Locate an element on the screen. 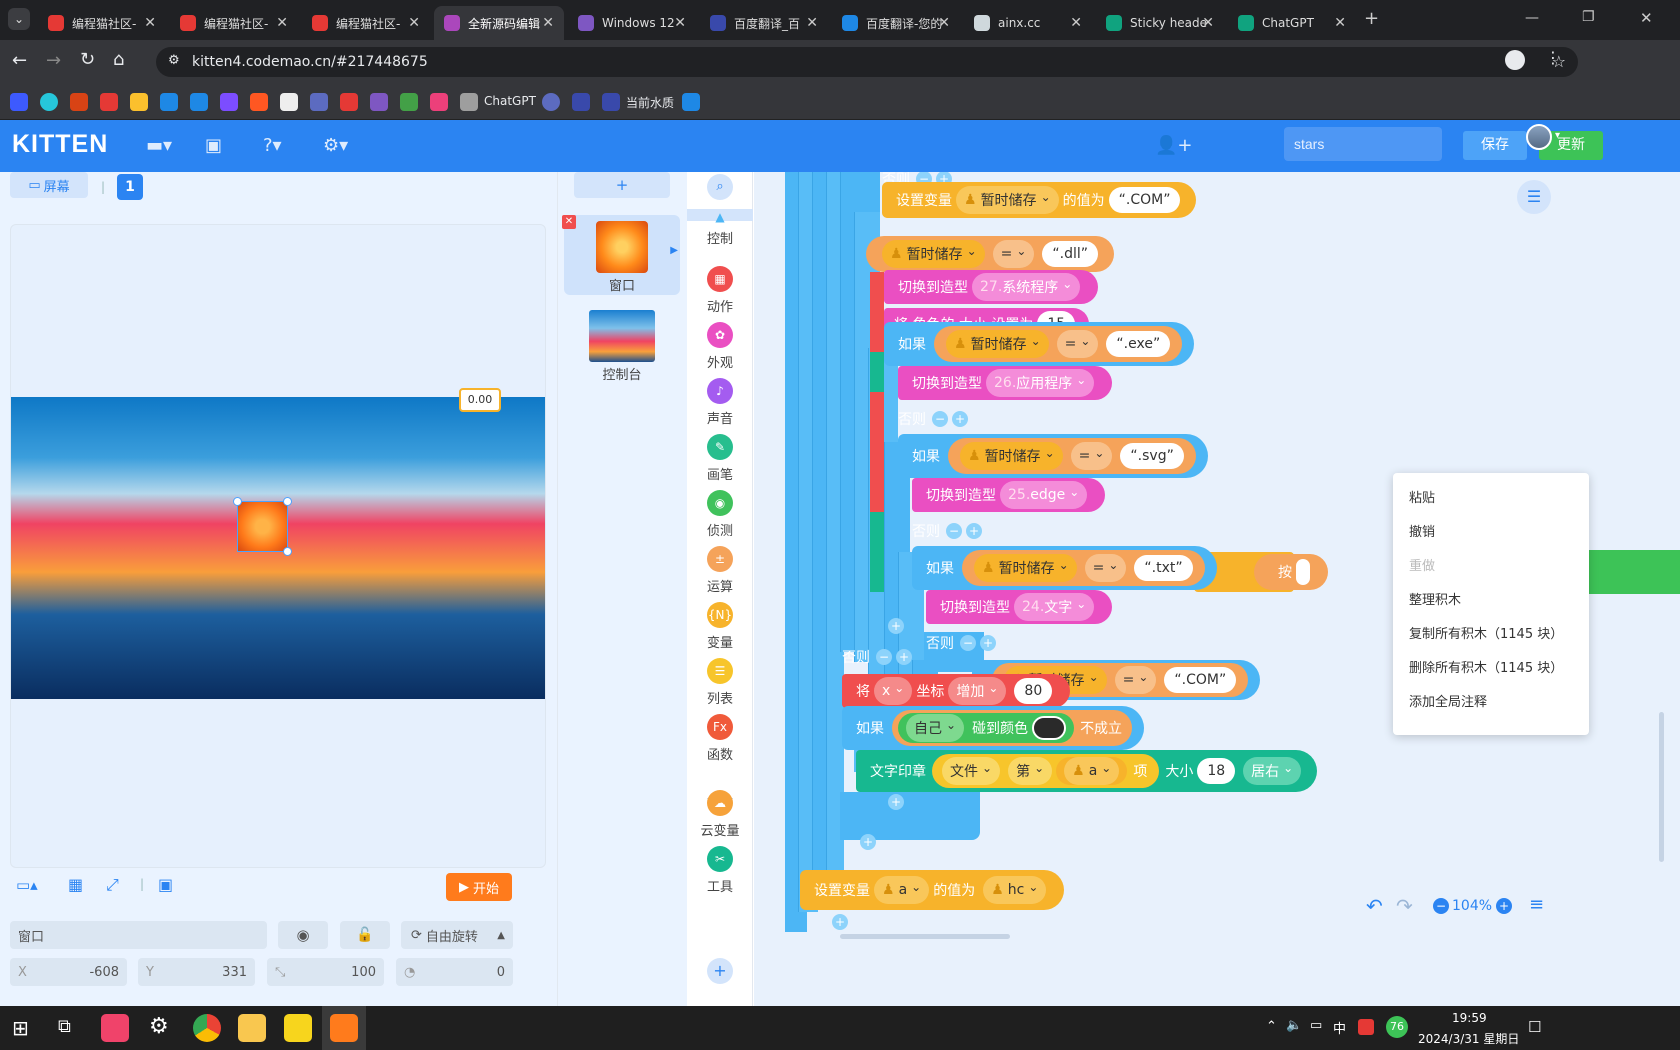 The height and width of the screenshot is (1050, 1680). zoom-out-icon: − is located at coordinates (1441, 906).